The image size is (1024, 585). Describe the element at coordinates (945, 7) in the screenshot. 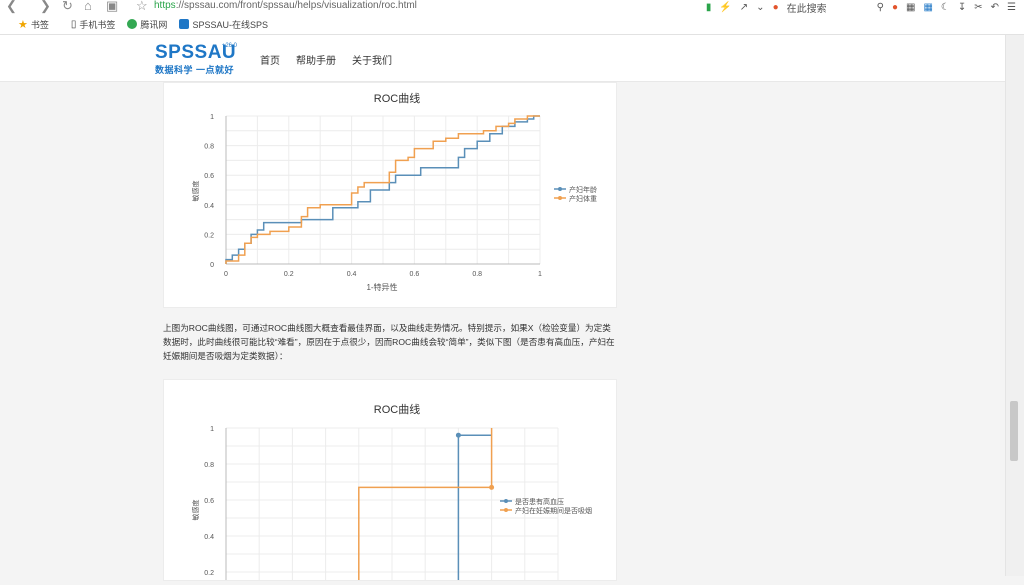

I see `night-mode-icon: ☾` at that location.